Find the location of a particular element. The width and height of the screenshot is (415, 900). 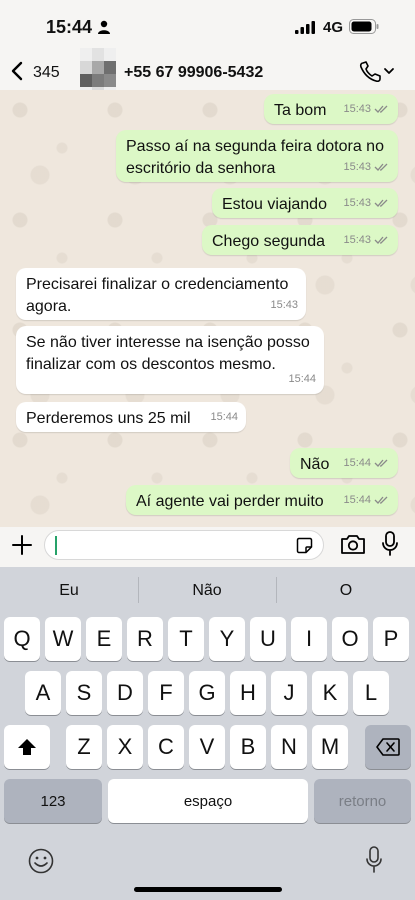

message-bubble-incoming: Perderemos uns 25 mil 15:44 is located at coordinates (131, 417).